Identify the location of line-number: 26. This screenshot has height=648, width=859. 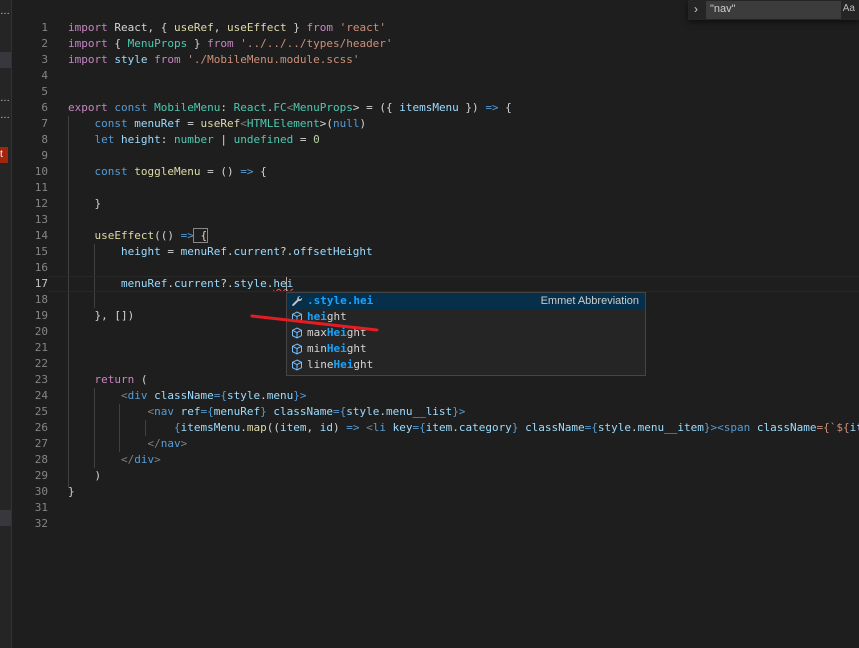
(41, 427).